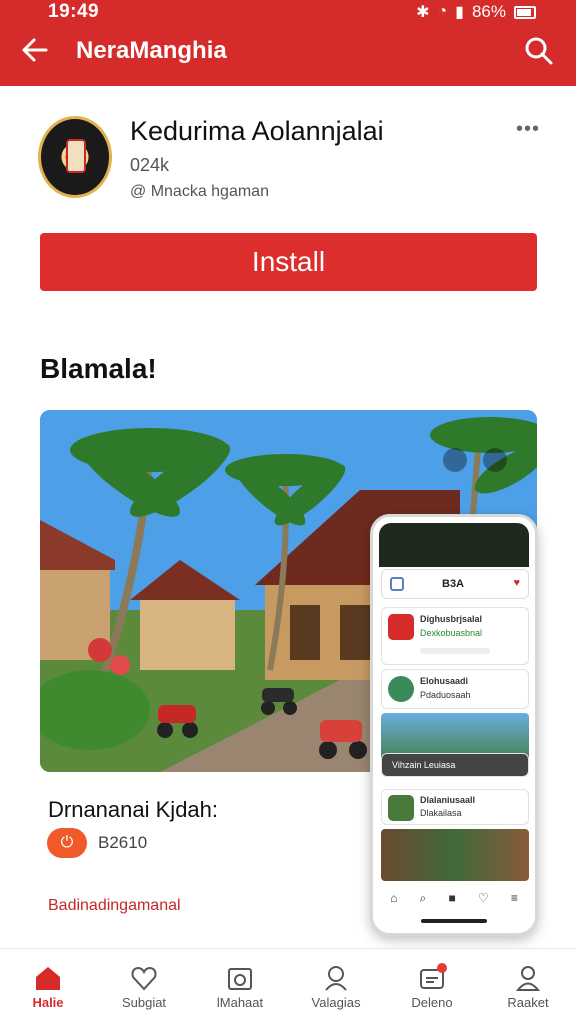  Describe the element at coordinates (455, 689) in the screenshot. I see `phone-list-item: Elohusaadi Pdaduosaah` at that location.